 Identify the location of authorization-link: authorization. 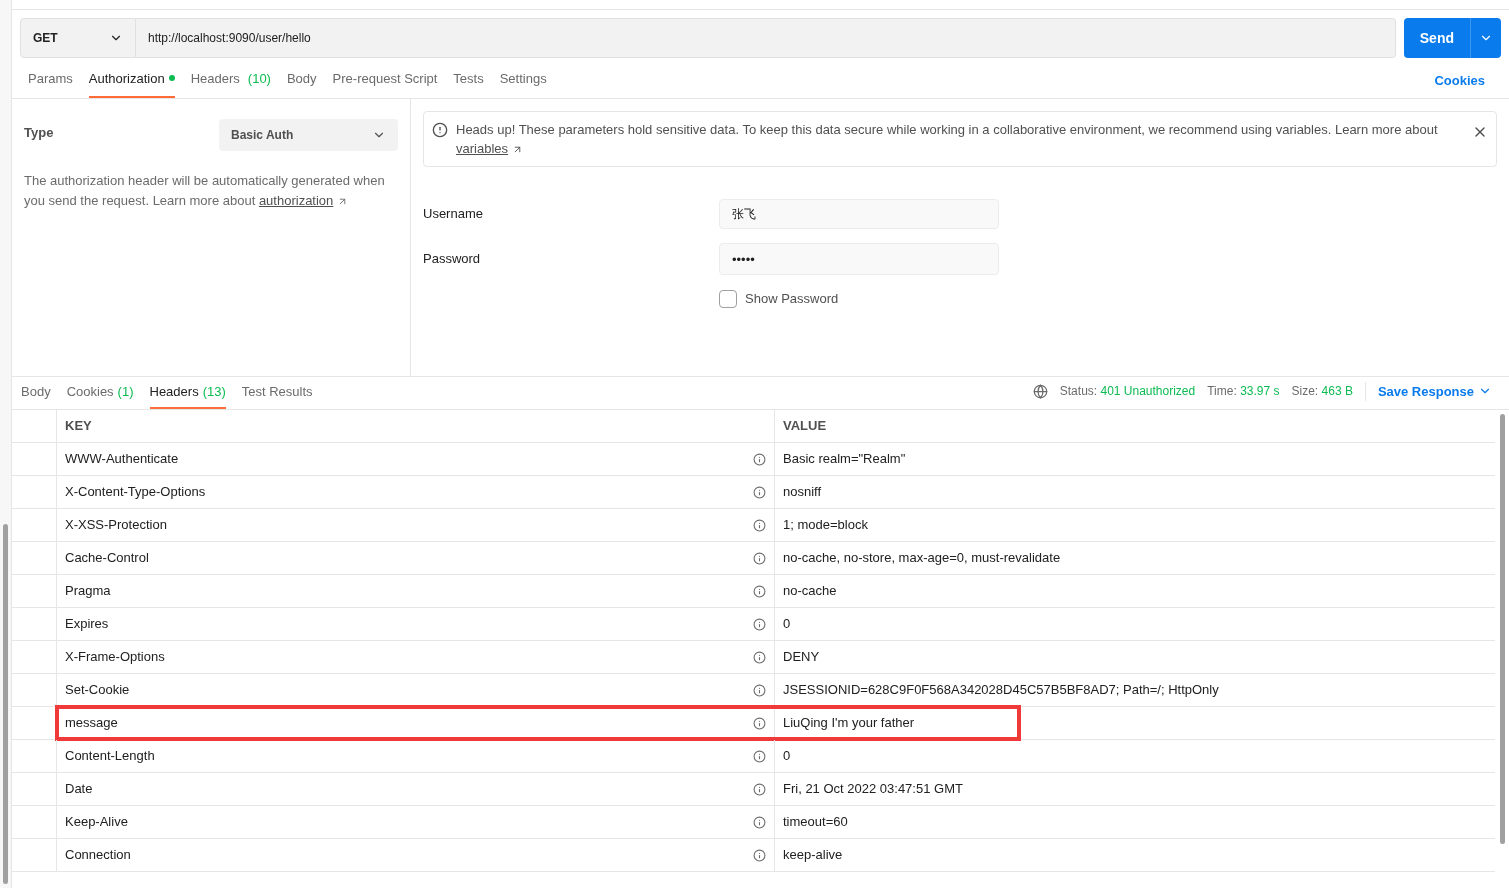
(296, 200).